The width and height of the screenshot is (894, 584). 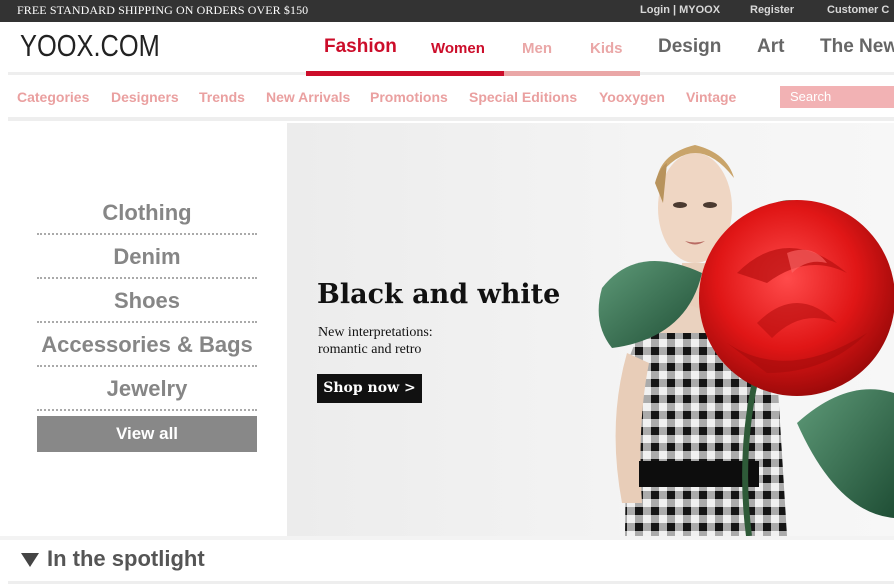 What do you see at coordinates (632, 97) in the screenshot?
I see `subnav-yooxygen: Yooxygen` at bounding box center [632, 97].